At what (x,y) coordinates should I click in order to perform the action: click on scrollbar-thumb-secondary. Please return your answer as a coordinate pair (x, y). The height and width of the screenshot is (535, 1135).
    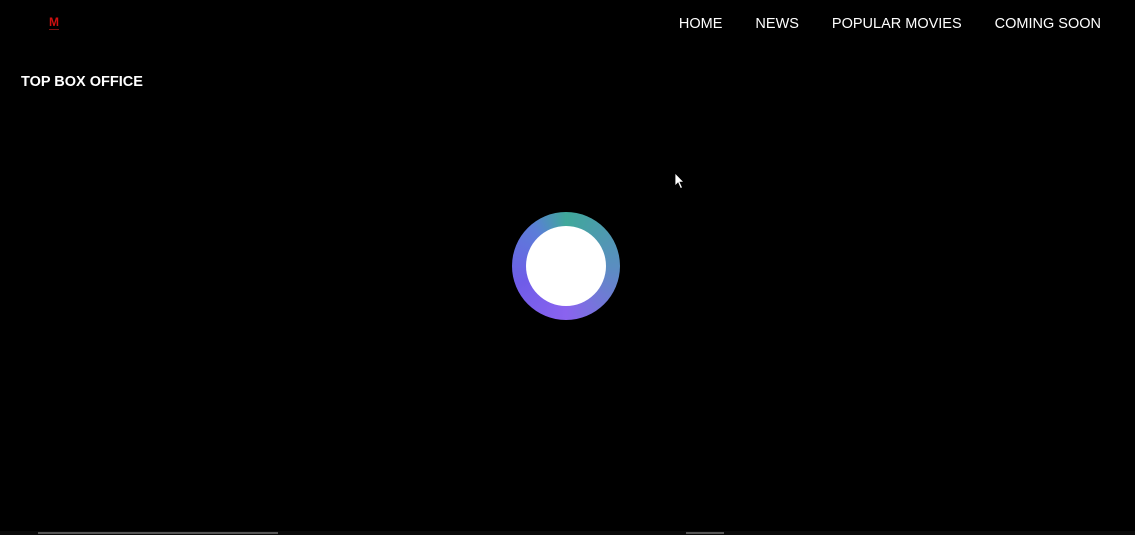
    Looking at the image, I should click on (705, 533).